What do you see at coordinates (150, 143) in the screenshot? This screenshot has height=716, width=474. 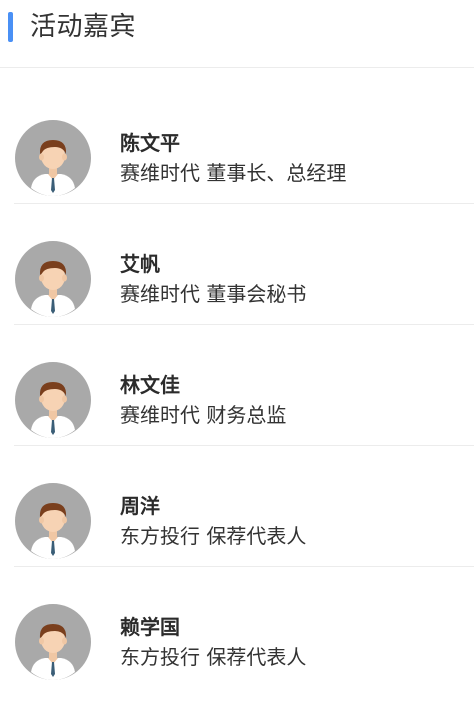 I see `guest-name: 陈文平` at bounding box center [150, 143].